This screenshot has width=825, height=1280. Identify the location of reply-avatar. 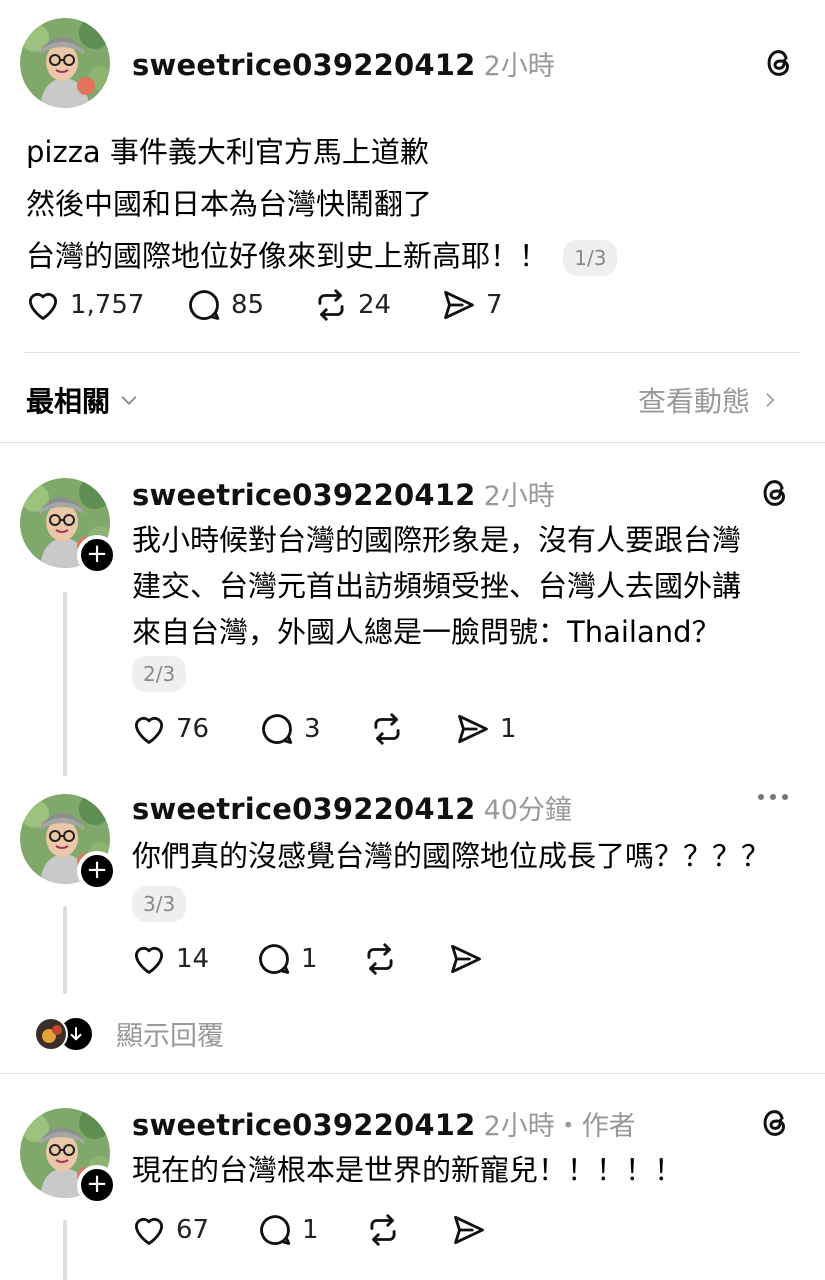
(51, 1033).